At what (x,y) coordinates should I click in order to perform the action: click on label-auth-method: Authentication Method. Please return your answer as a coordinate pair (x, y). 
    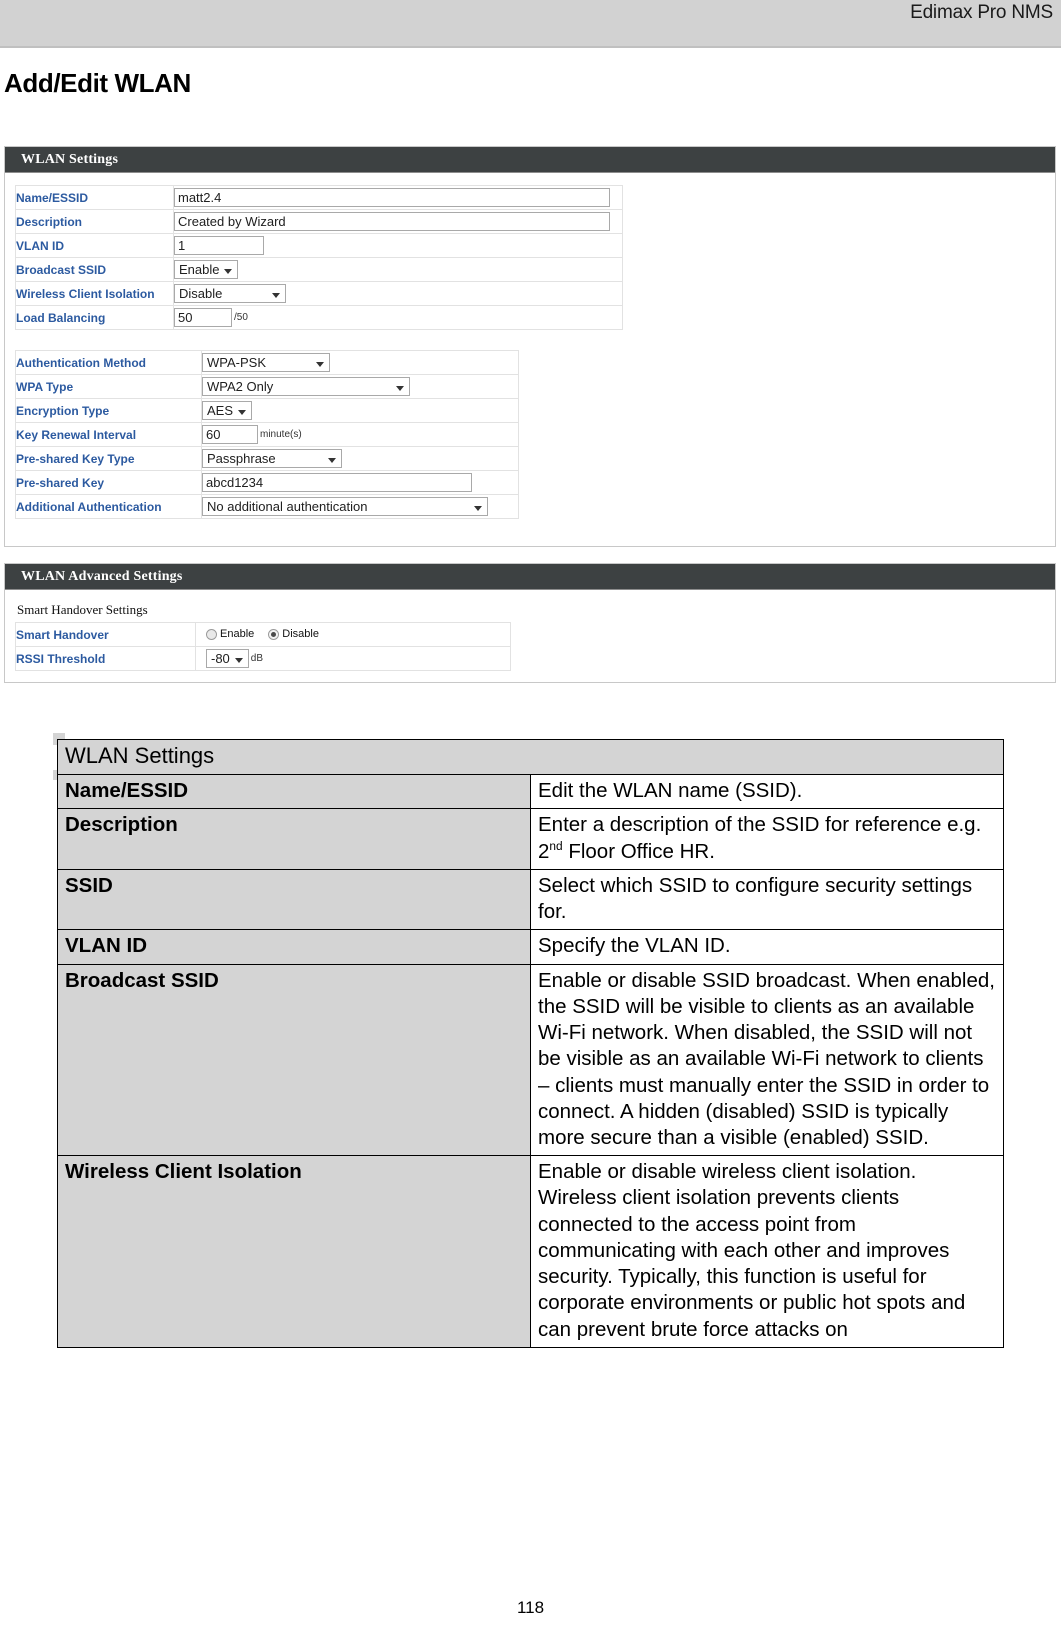
    Looking at the image, I should click on (108, 362).